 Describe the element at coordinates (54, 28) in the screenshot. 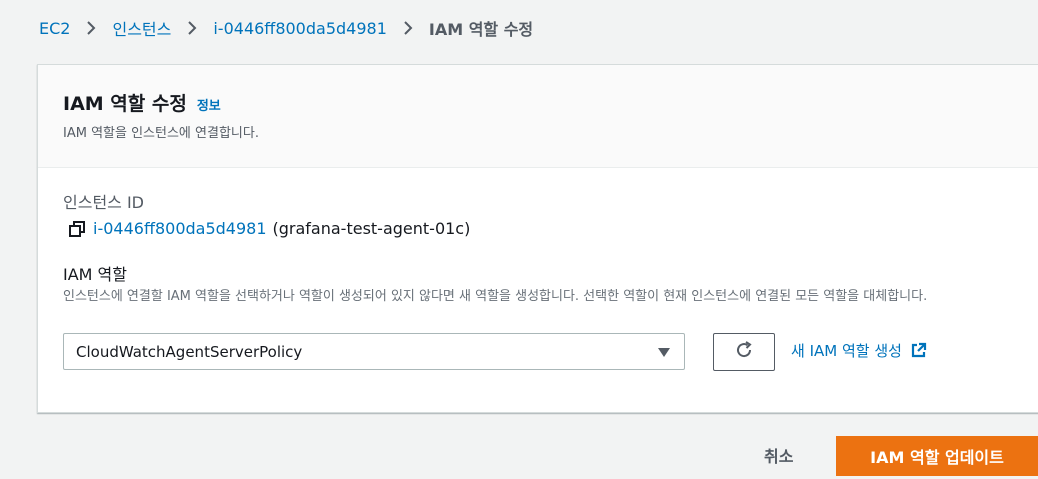

I see `breadcrumb-ec2: EC2` at that location.